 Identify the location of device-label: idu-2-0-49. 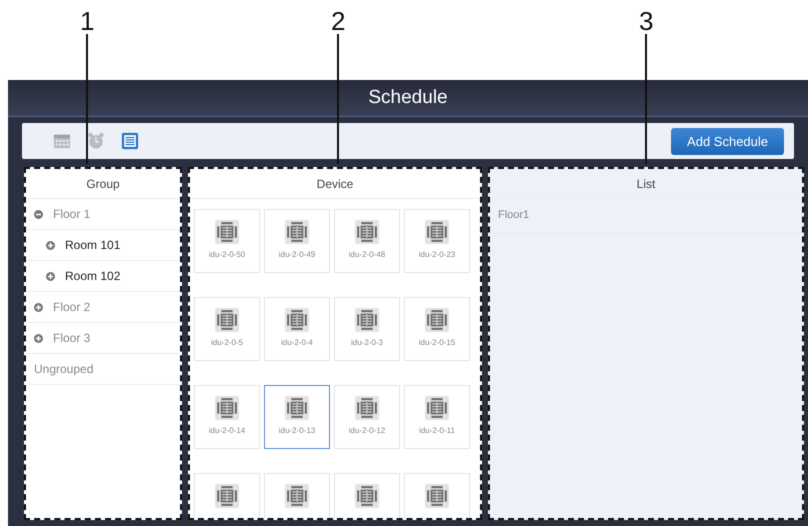
(297, 254).